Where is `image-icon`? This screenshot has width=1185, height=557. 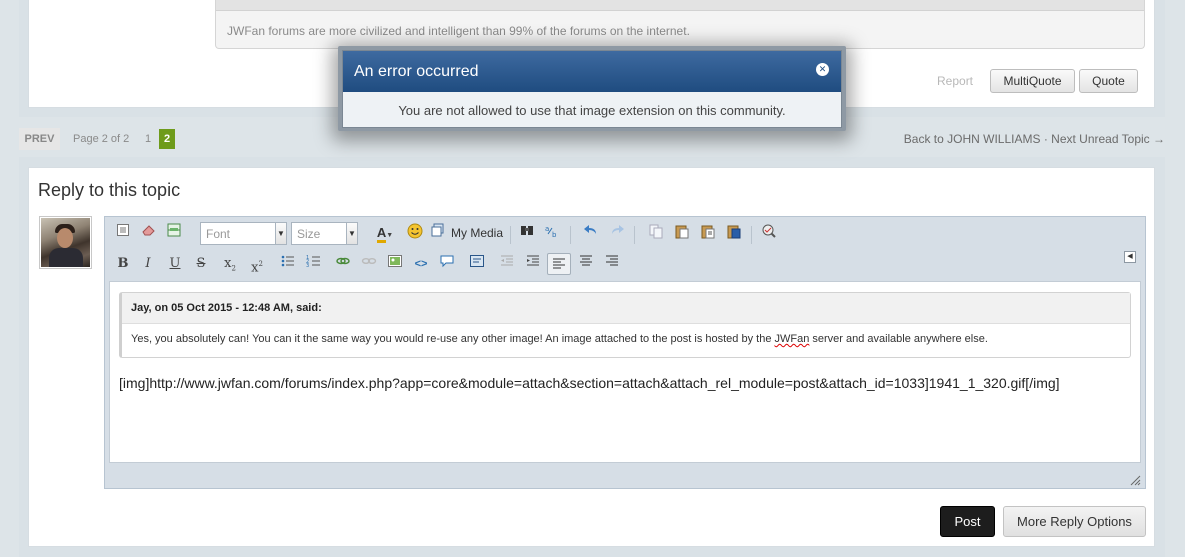
image-icon is located at coordinates (395, 264).